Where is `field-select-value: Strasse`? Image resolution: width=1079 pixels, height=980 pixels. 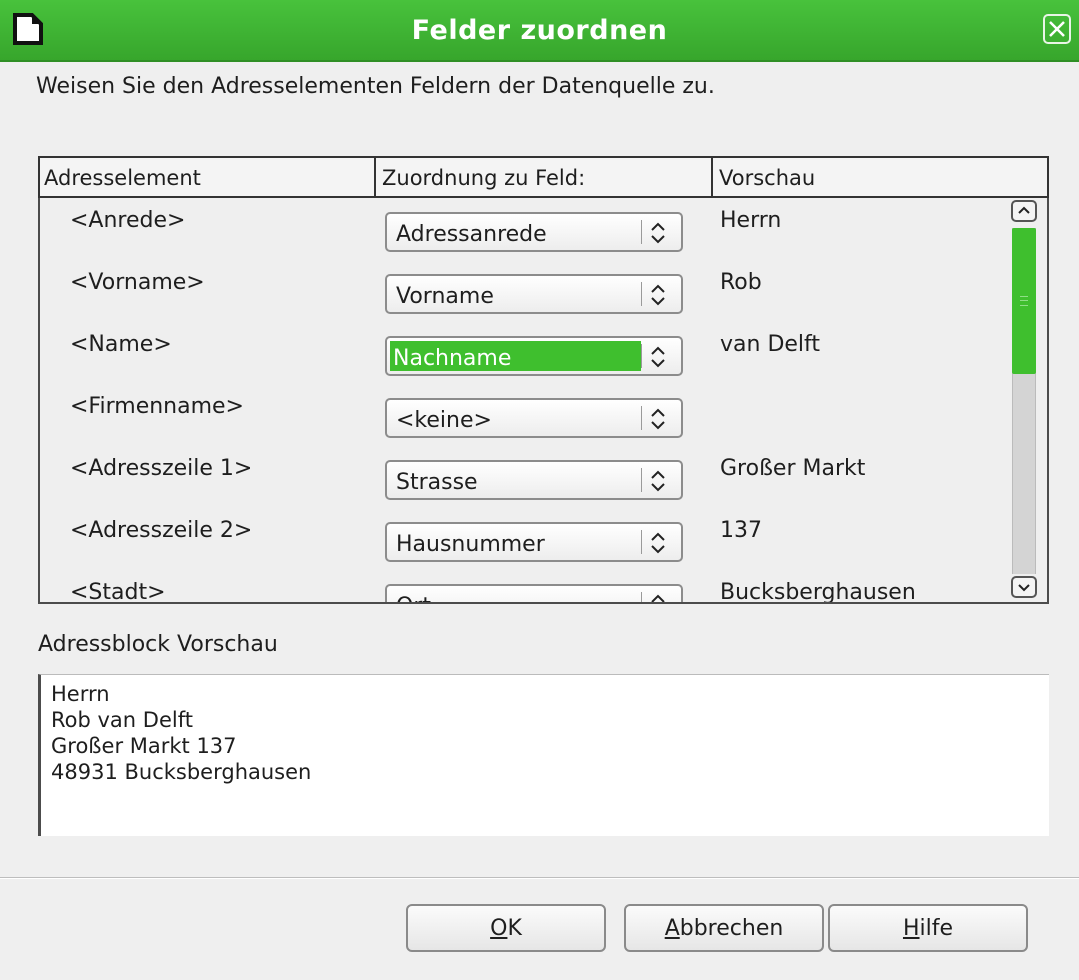 field-select-value: Strasse is located at coordinates (437, 482).